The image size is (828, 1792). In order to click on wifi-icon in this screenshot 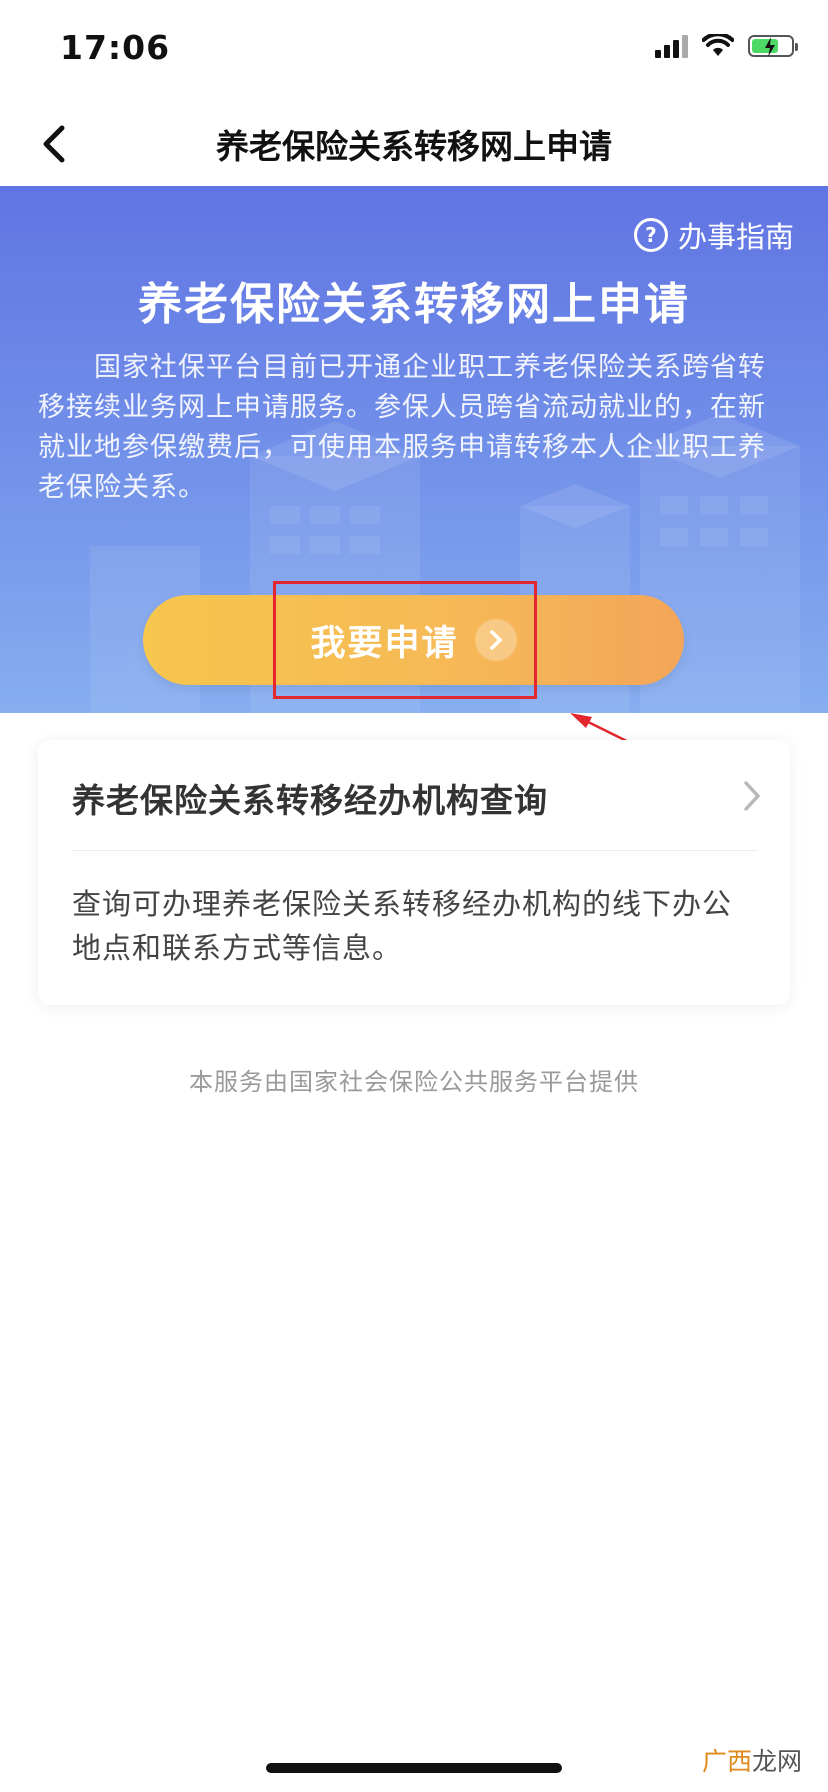, I will do `click(718, 45)`.